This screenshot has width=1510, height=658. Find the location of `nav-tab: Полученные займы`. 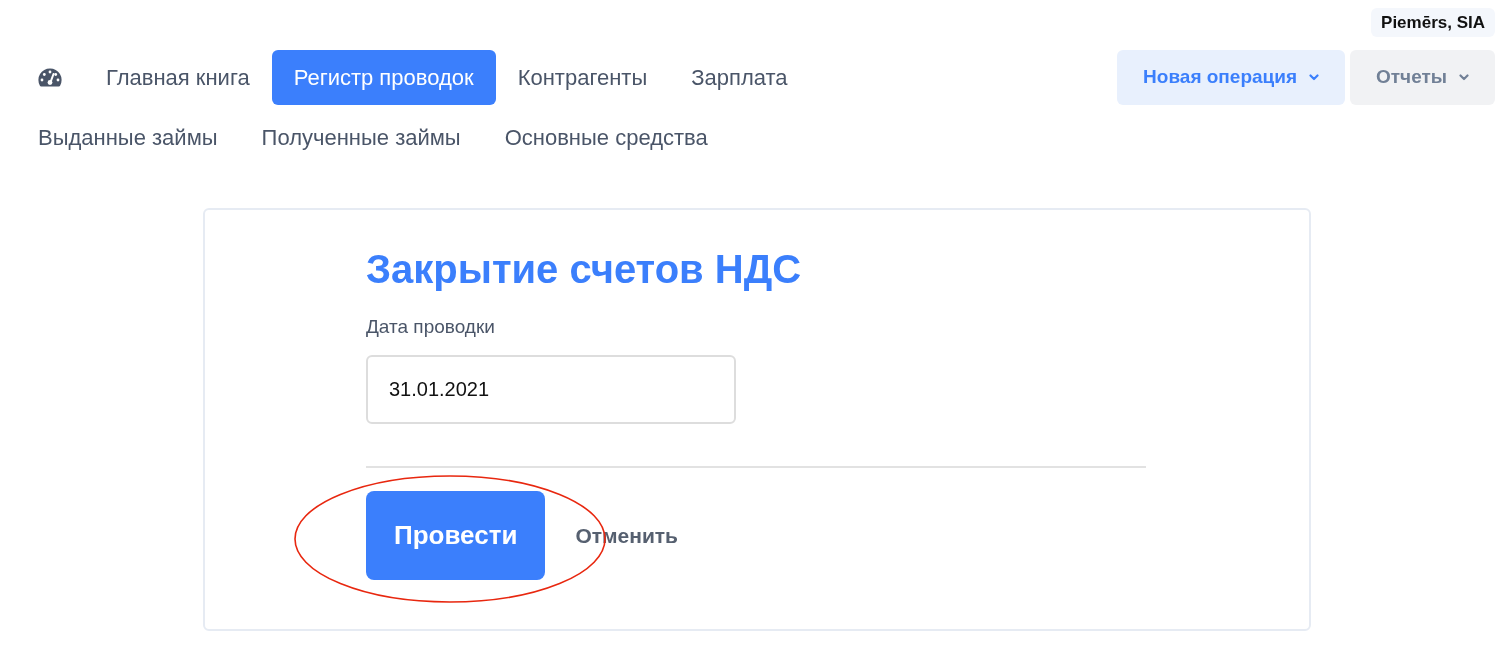

nav-tab: Полученные займы is located at coordinates (361, 137).